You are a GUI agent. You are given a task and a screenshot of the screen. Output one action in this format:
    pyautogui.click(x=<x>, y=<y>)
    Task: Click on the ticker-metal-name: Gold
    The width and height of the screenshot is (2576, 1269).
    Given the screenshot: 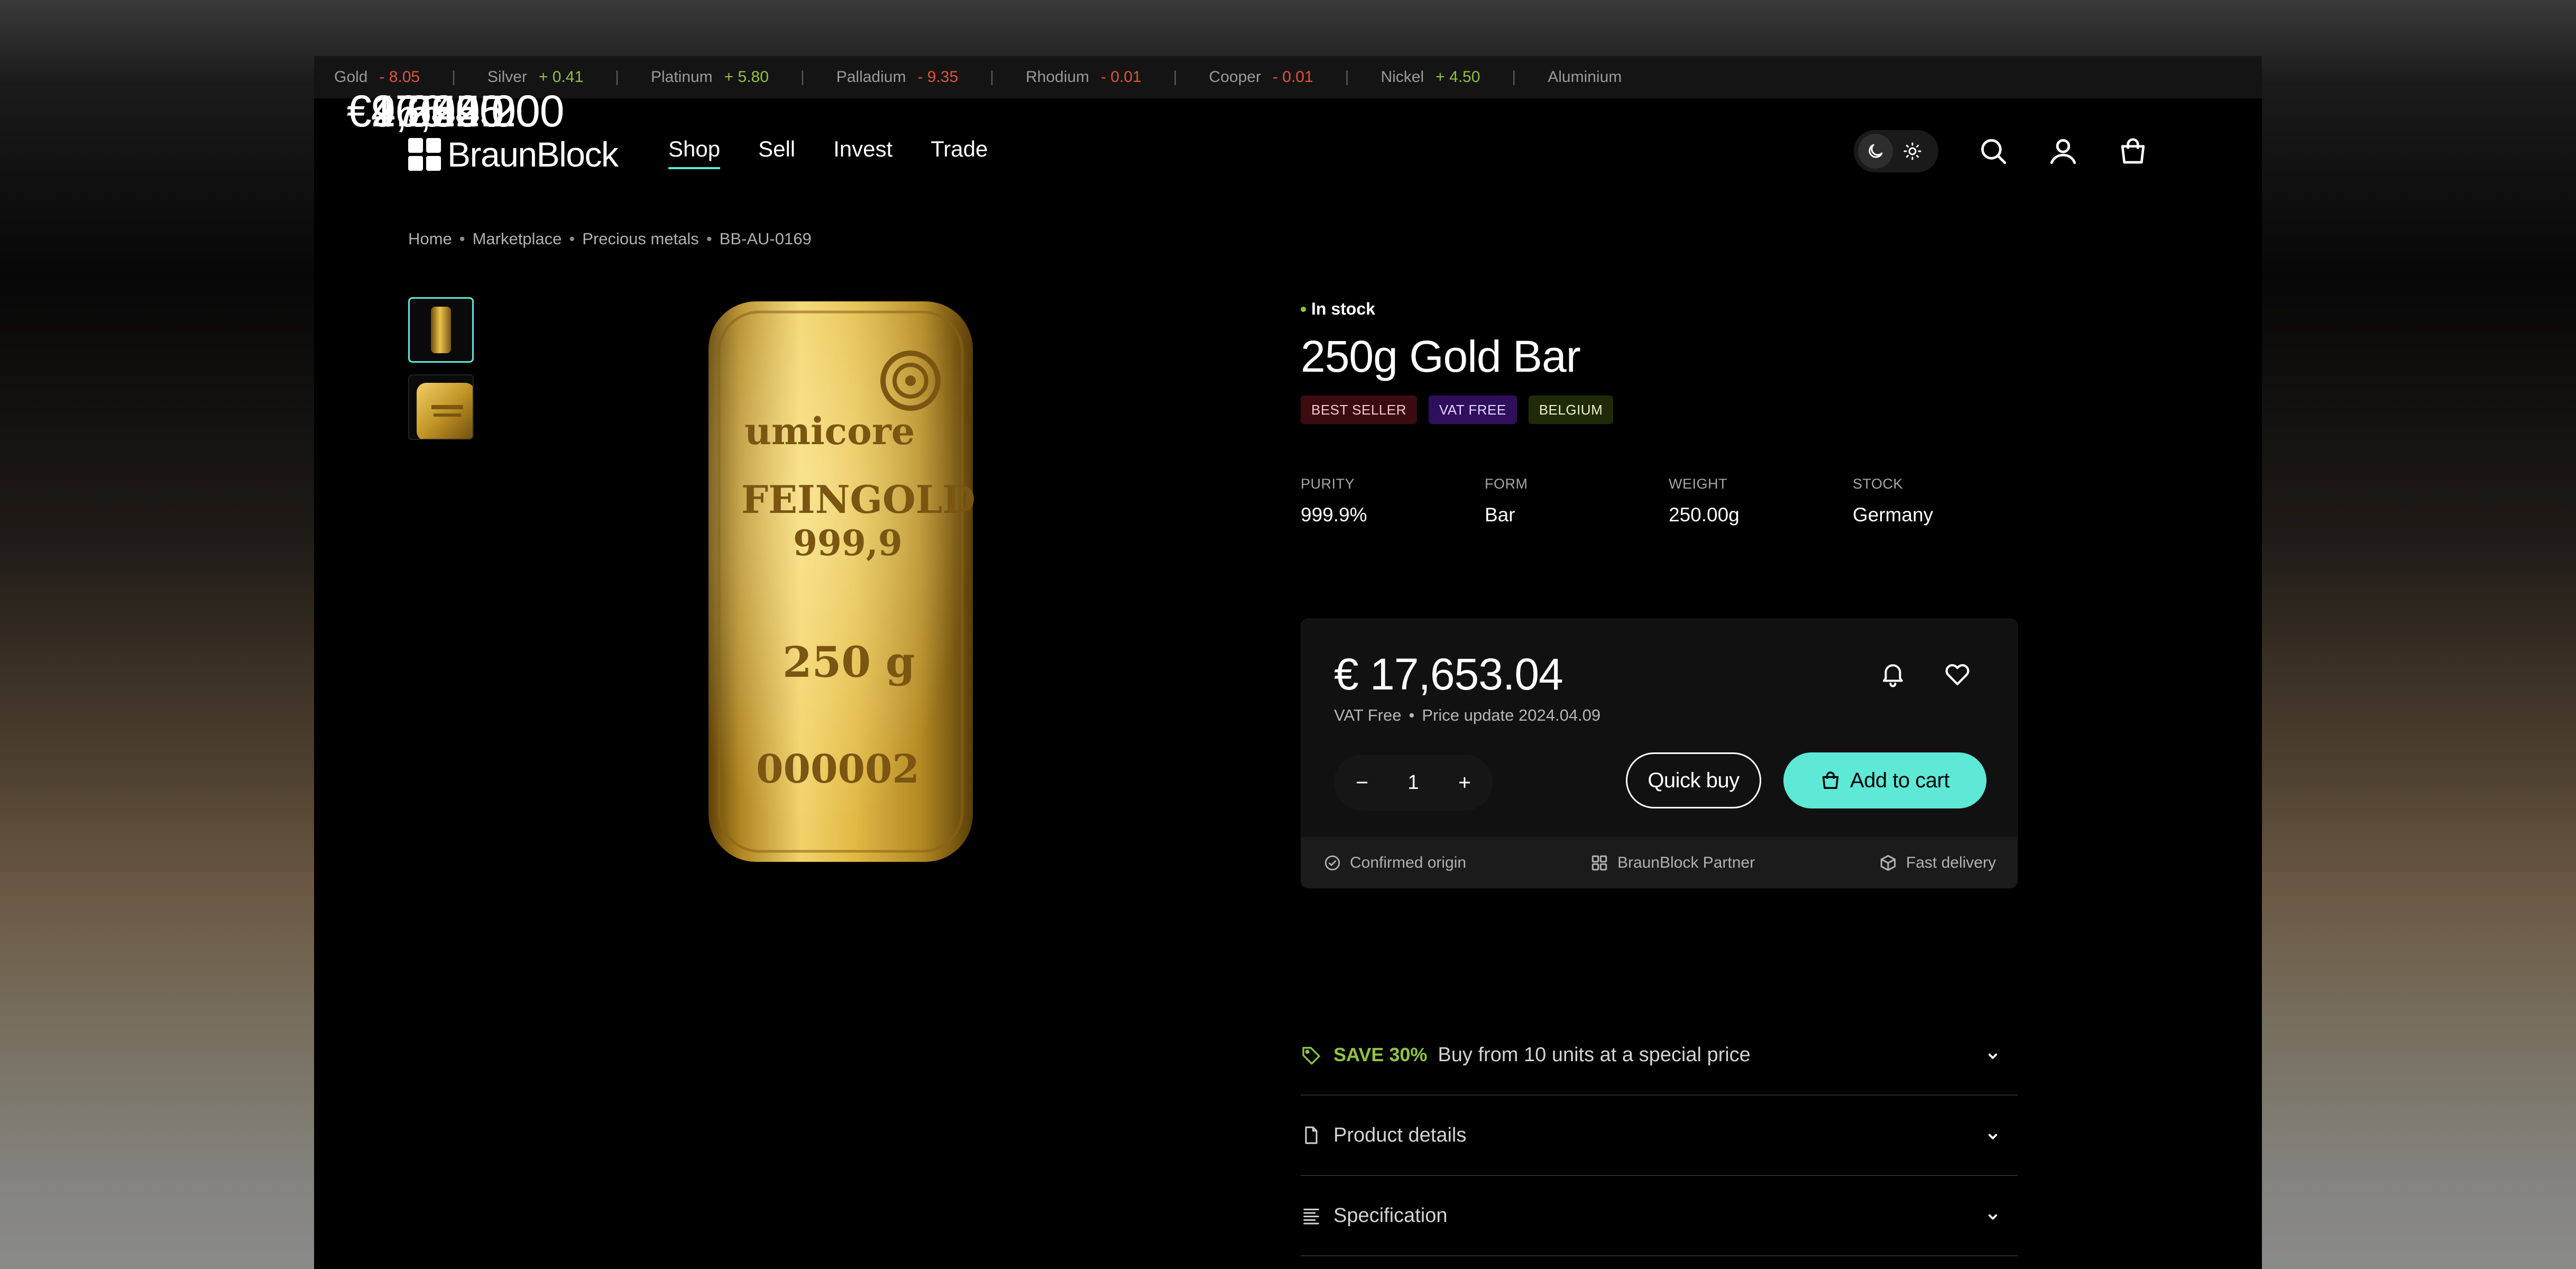 What is the action you would take?
    pyautogui.click(x=351, y=77)
    